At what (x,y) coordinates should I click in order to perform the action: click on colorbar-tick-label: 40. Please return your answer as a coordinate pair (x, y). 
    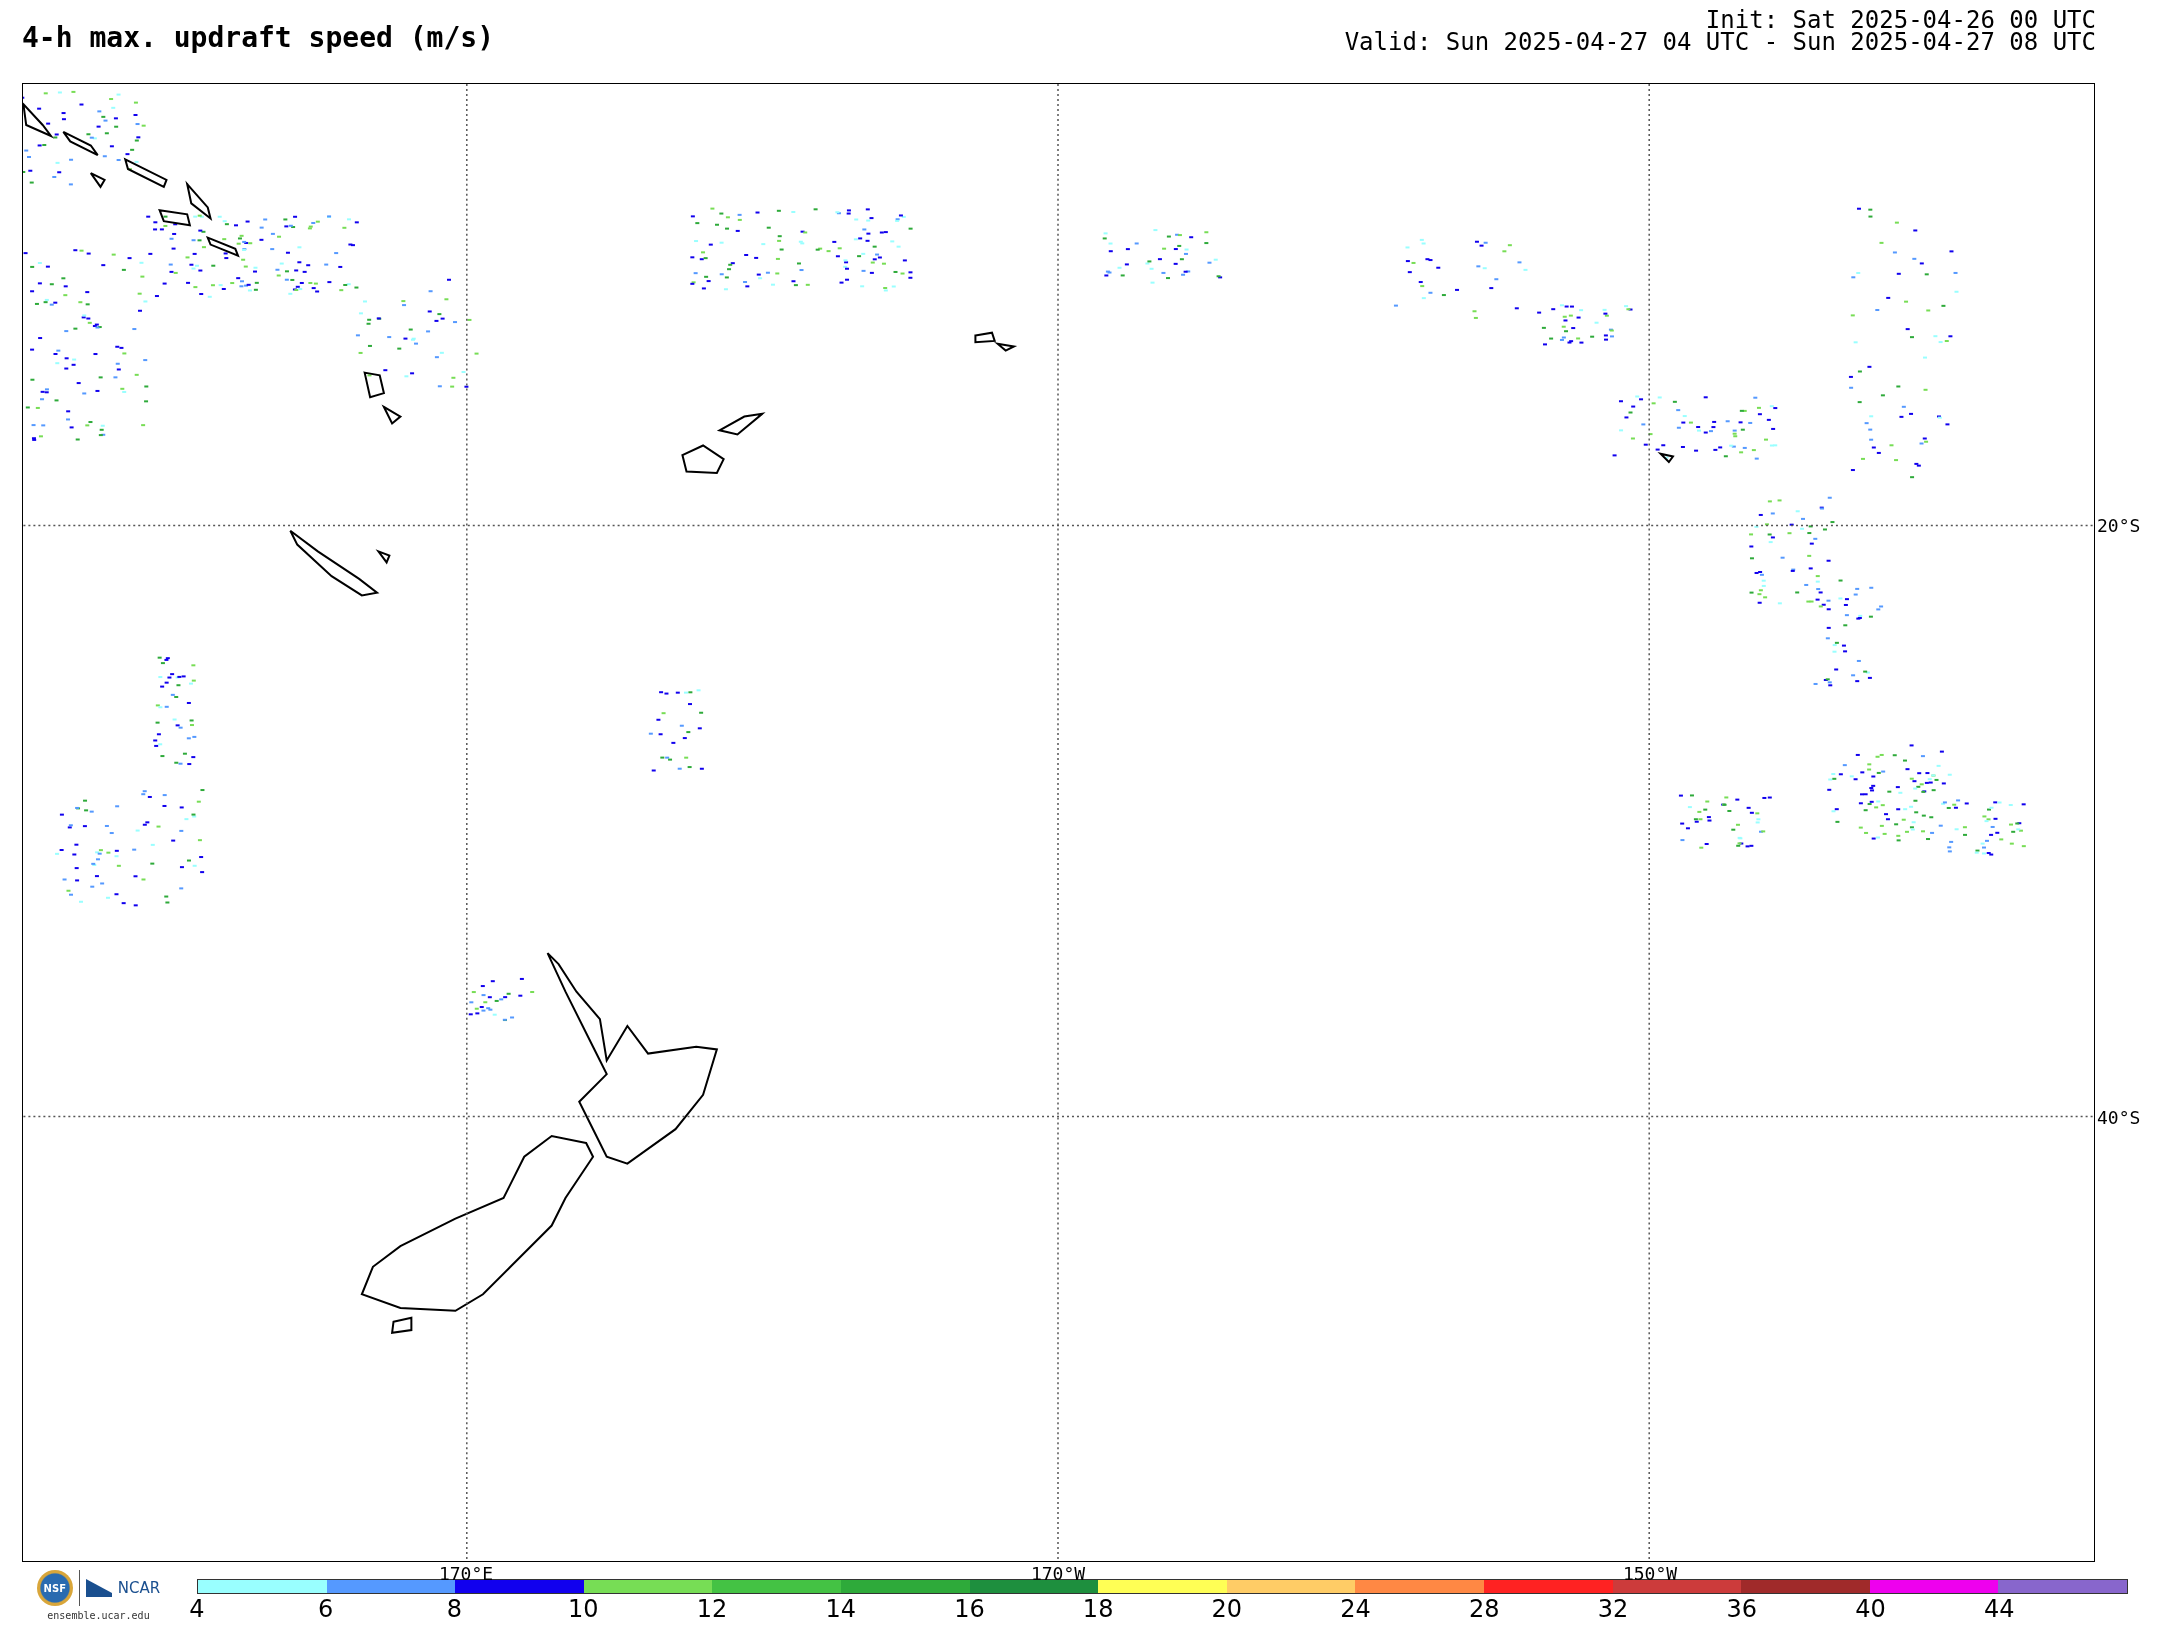
    Looking at the image, I should click on (1870, 1609).